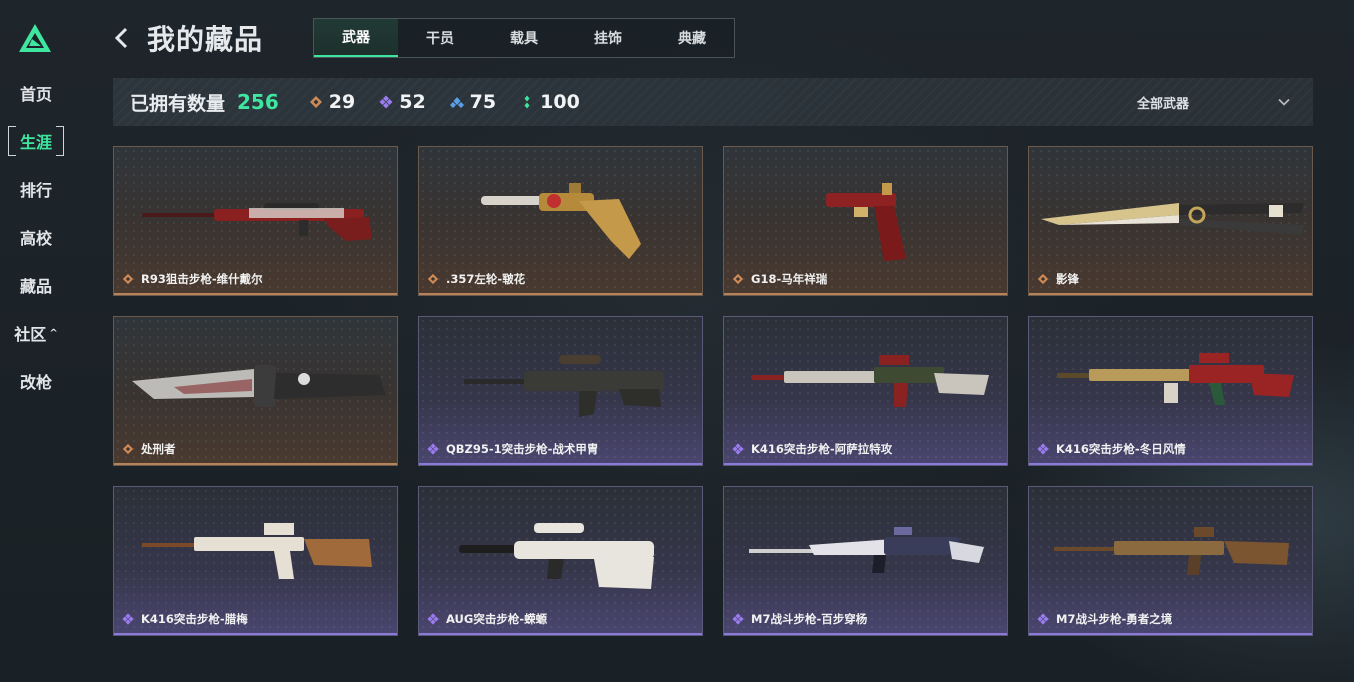 The height and width of the screenshot is (682, 1354). Describe the element at coordinates (564, 386) in the screenshot. I see `bullpup-rifle-icon` at that location.